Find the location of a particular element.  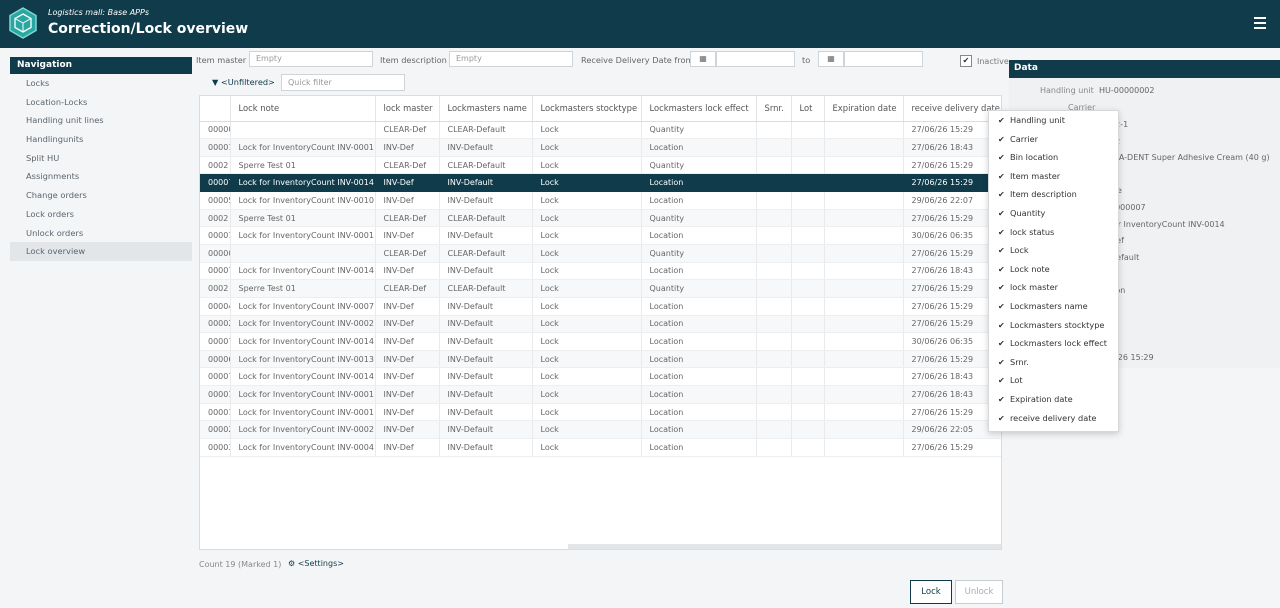

horizontal-scrollbar is located at coordinates (784, 546).